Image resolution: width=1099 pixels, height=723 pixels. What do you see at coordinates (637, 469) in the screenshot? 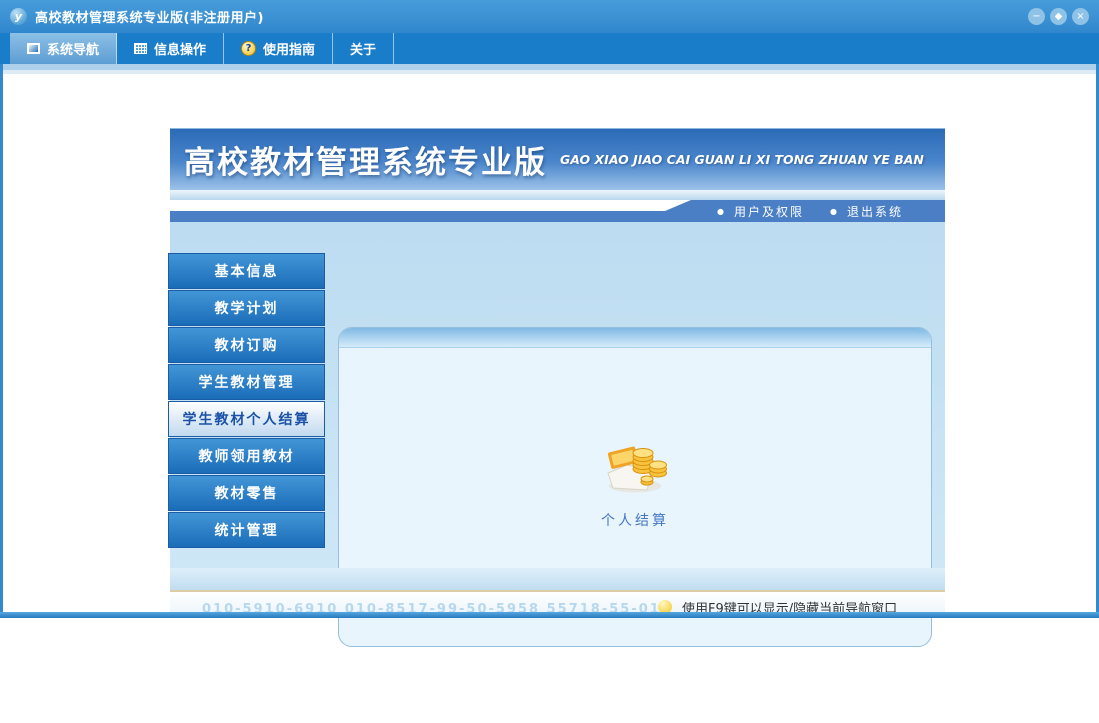
I see `coins-icon` at bounding box center [637, 469].